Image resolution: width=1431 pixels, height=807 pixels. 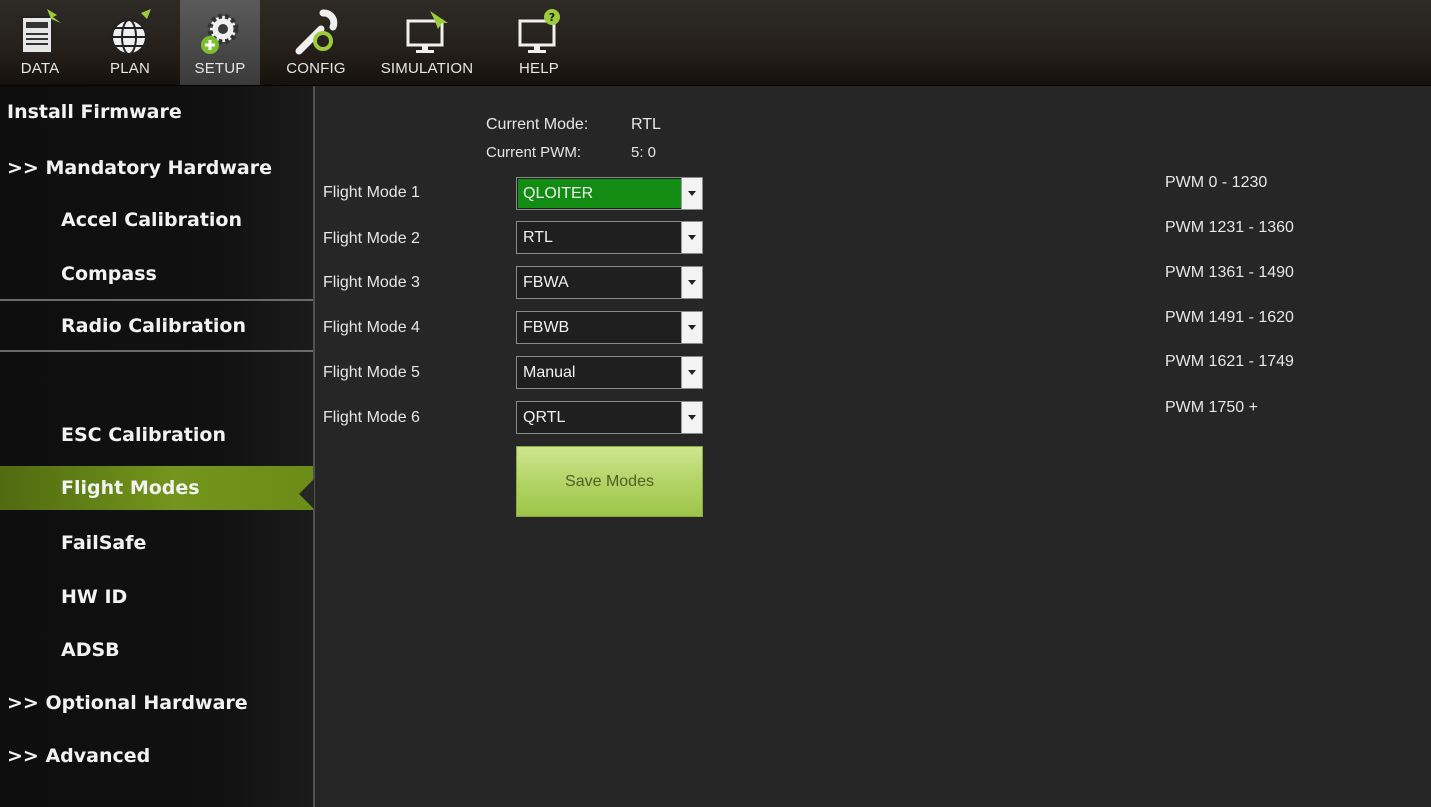 What do you see at coordinates (371, 192) in the screenshot?
I see `flight-mode-1-label: Flight Mode 1` at bounding box center [371, 192].